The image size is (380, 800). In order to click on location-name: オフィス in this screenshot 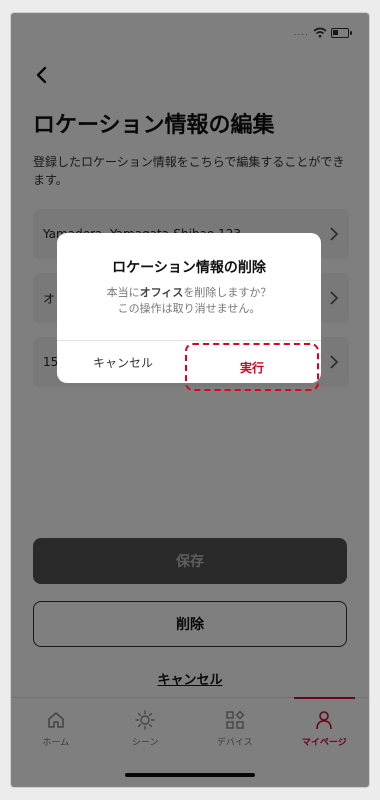, I will do `click(161, 292)`.